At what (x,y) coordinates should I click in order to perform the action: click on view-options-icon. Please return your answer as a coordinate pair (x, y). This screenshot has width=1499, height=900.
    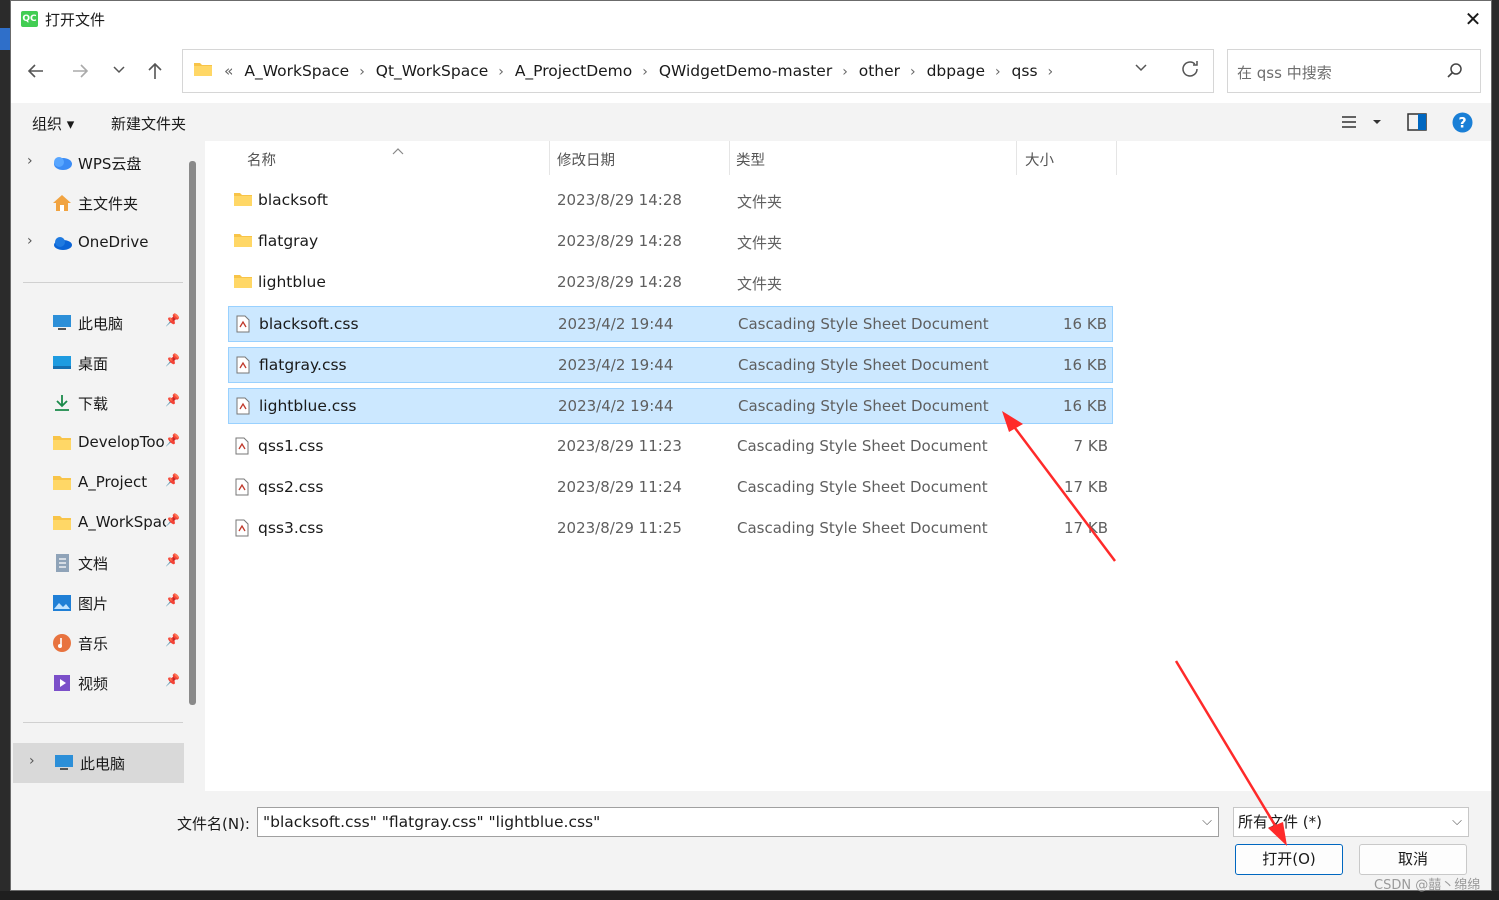
    Looking at the image, I should click on (1364, 124).